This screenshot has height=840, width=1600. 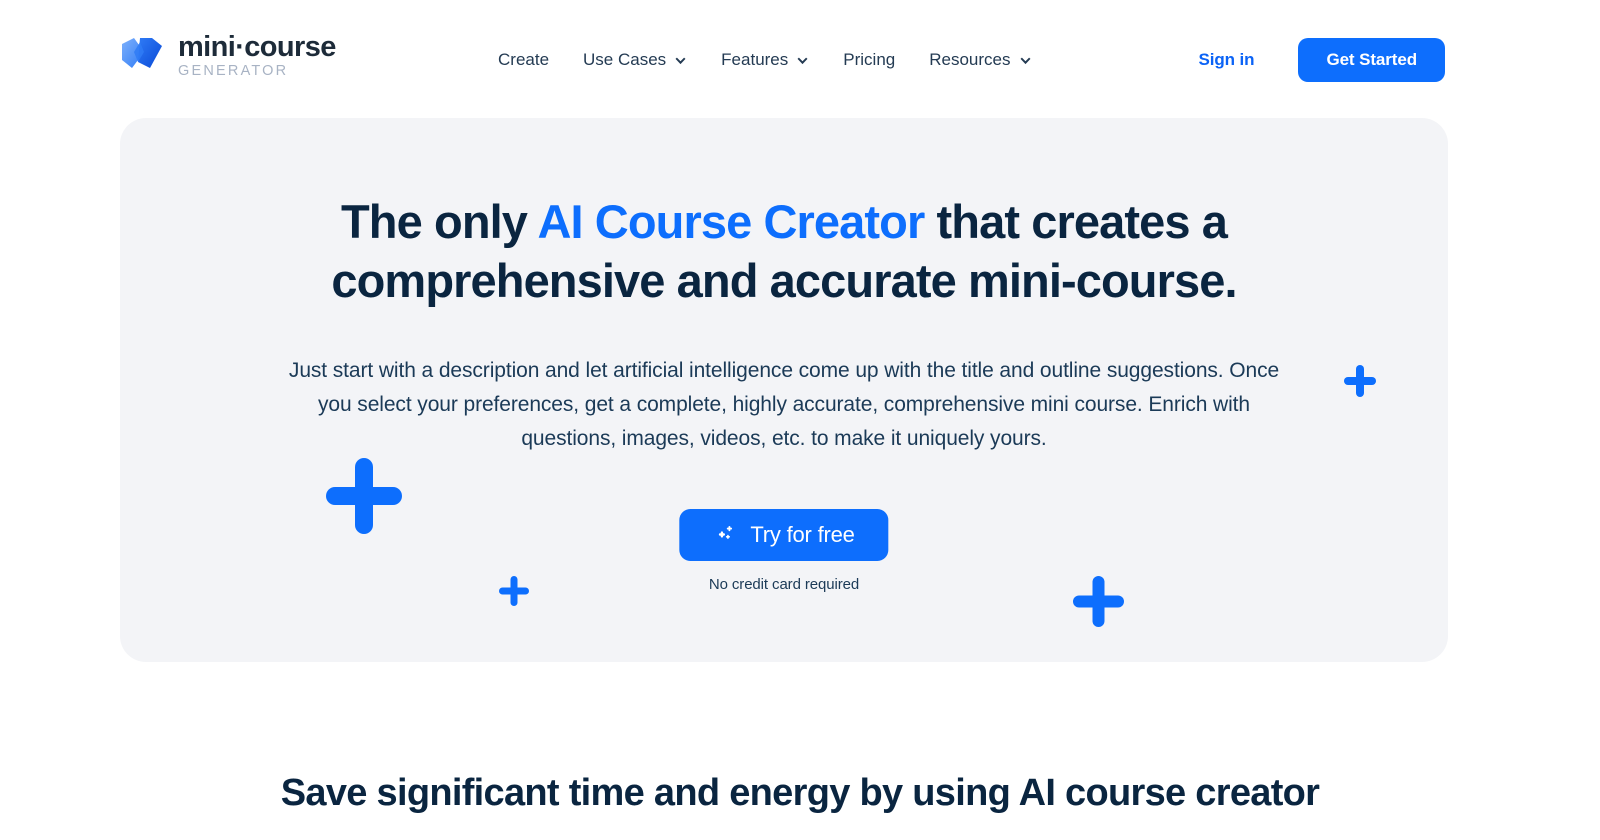 I want to click on nav-item-label: Use Cases, so click(x=625, y=59).